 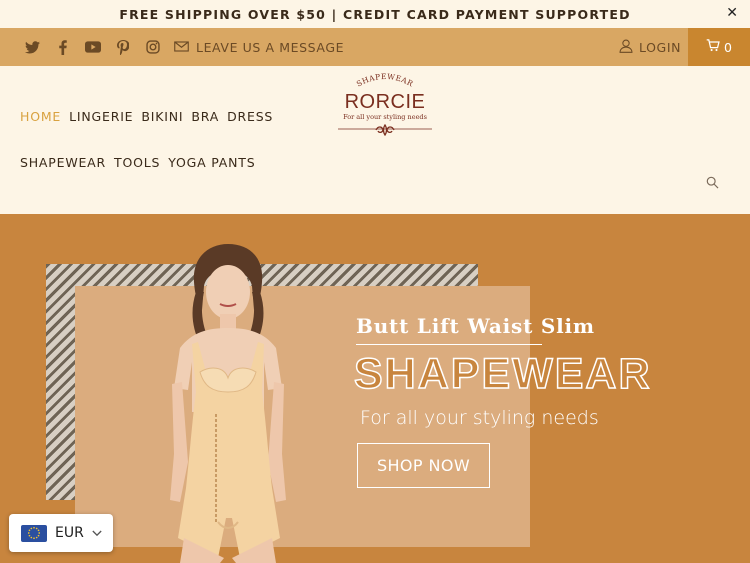 What do you see at coordinates (479, 418) in the screenshot?
I see `hero-tagline: For all your styling needs` at bounding box center [479, 418].